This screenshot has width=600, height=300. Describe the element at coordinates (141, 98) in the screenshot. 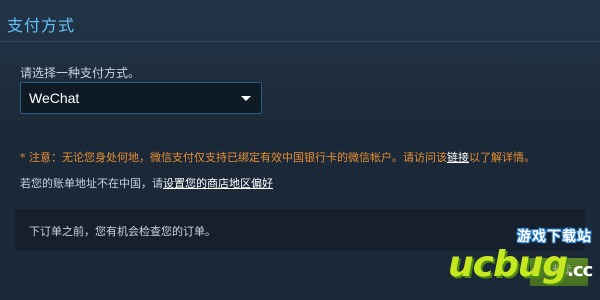

I see `payment-method-select: WeChat` at that location.